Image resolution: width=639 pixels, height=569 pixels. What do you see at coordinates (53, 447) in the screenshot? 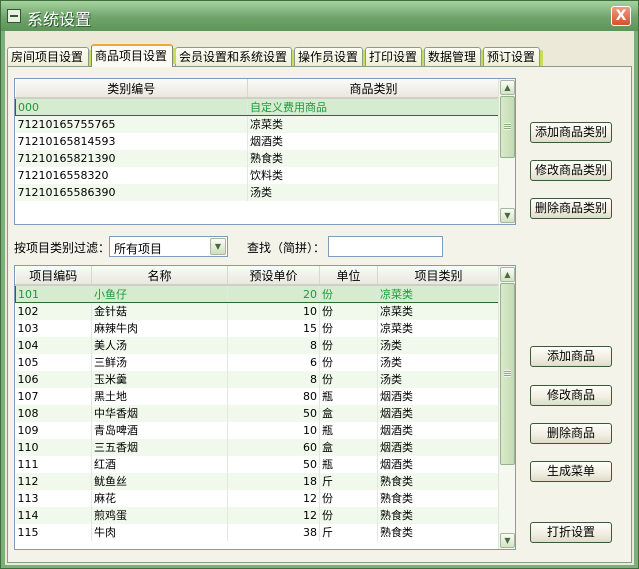
I see `item-code-cell: 110` at bounding box center [53, 447].